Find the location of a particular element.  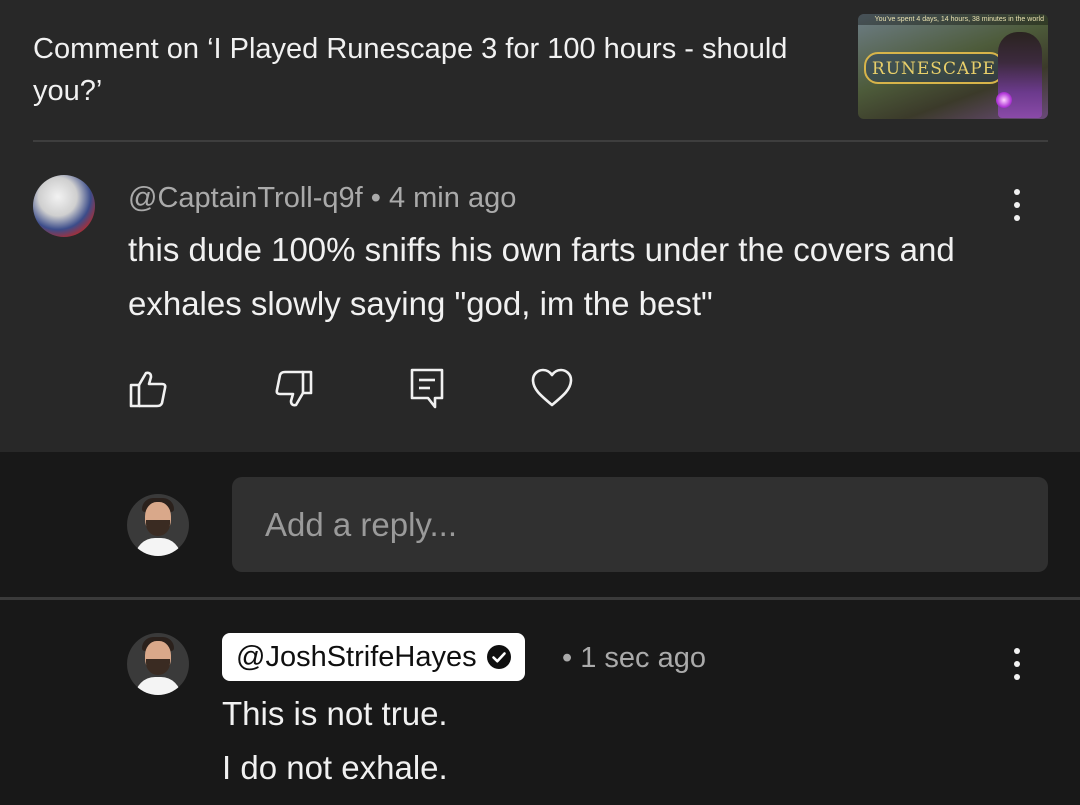

thumbs-down-icon is located at coordinates (294, 390).